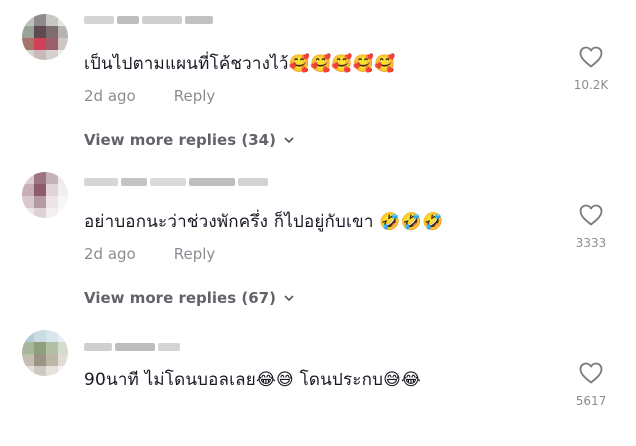 This screenshot has width=636, height=446. Describe the element at coordinates (186, 64) in the screenshot. I see `comment-text-body: เป็นไปตามแผนที่โค้ชวางไว้` at that location.